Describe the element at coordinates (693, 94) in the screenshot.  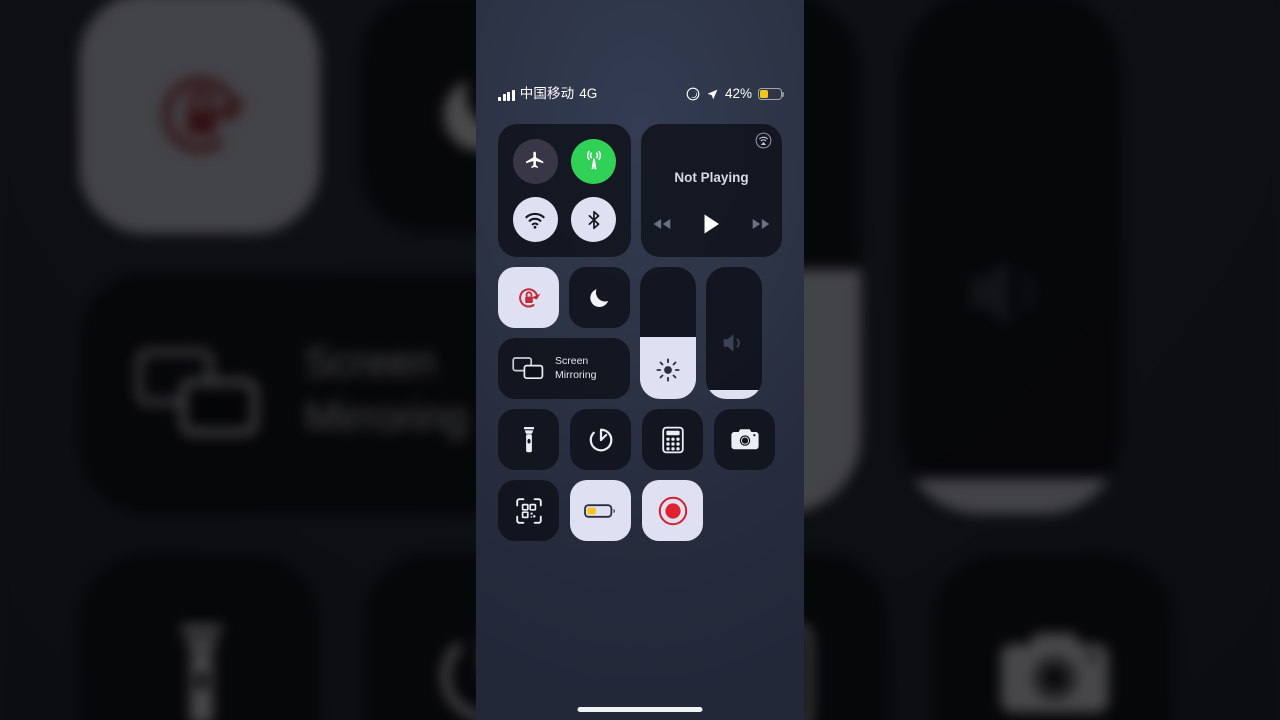
I see `moon-circle-icon` at that location.